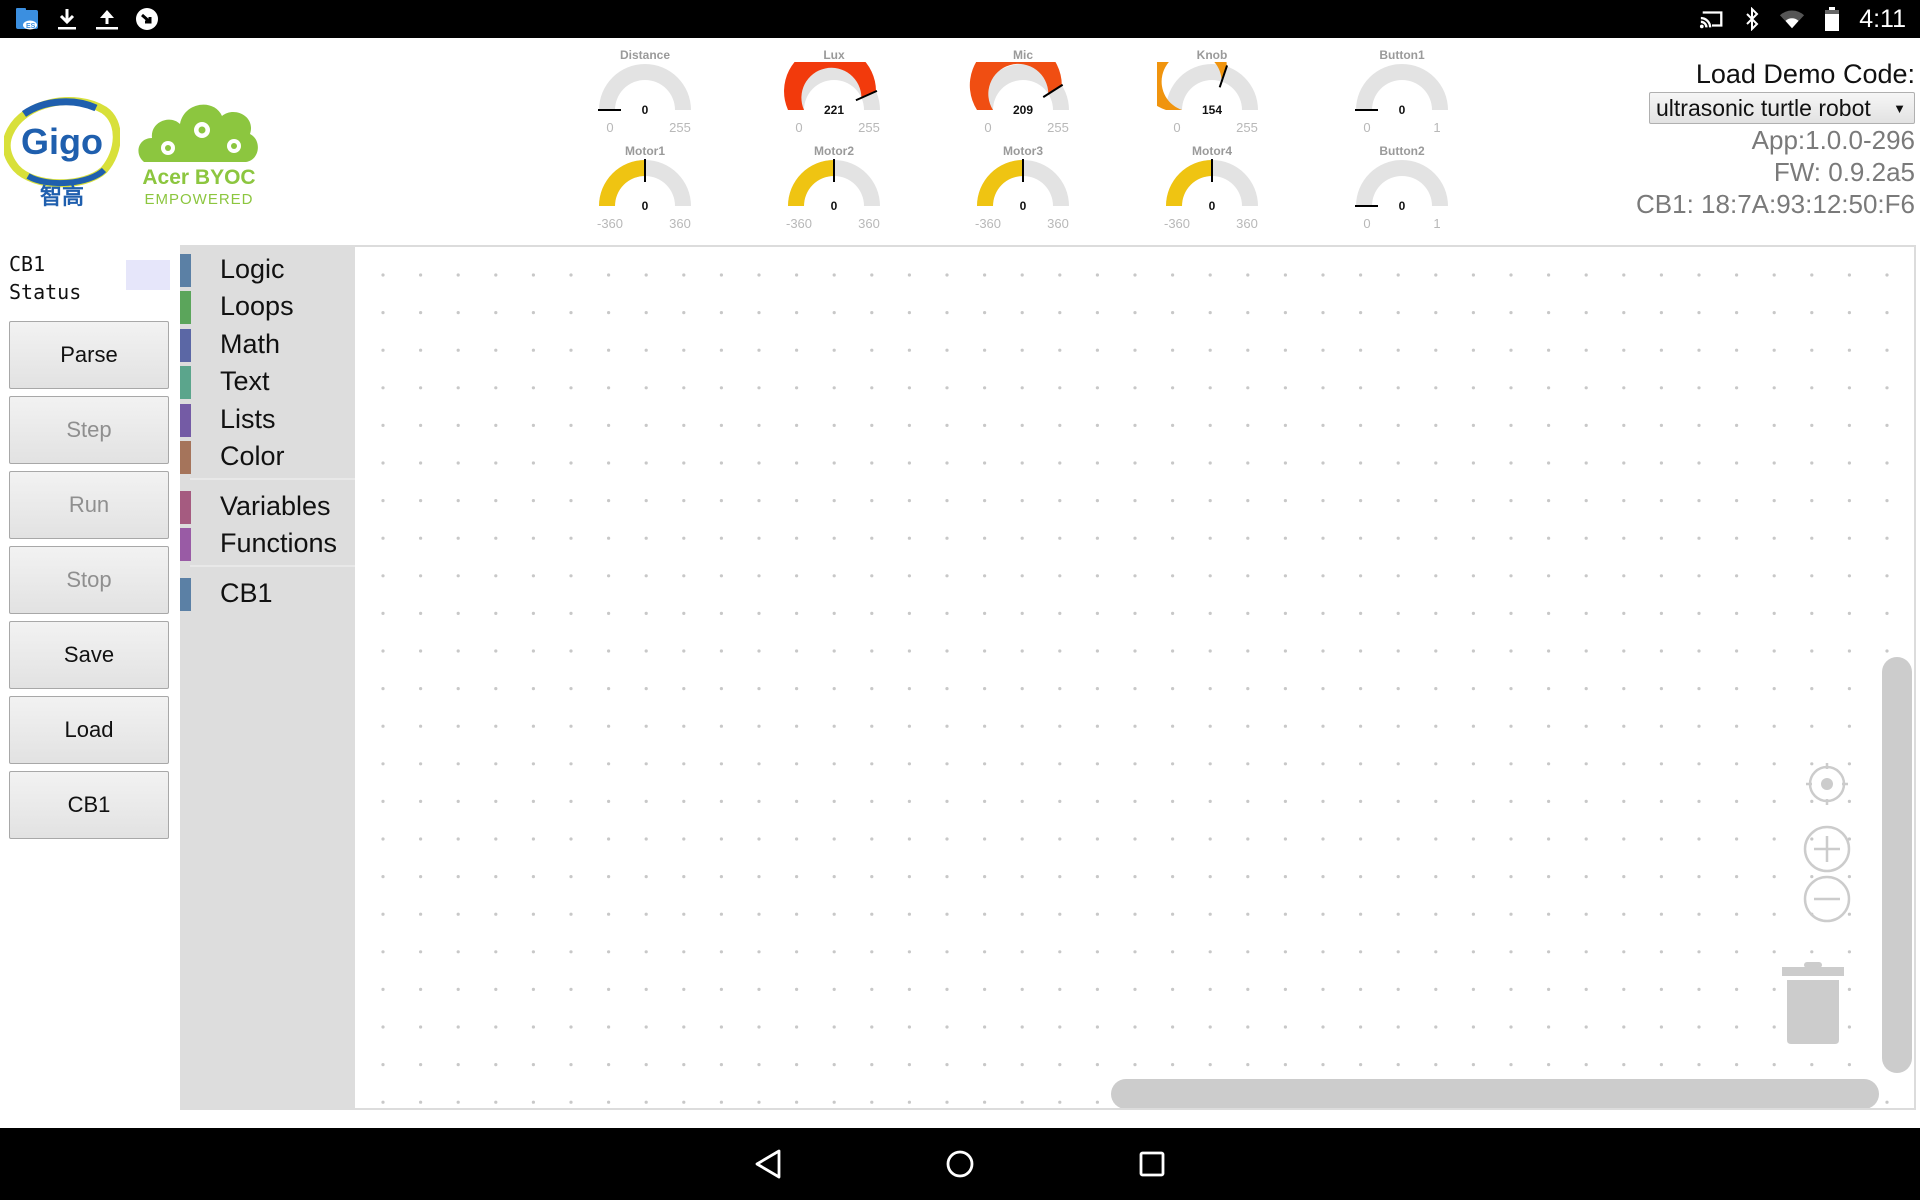 This screenshot has width=1920, height=1200. What do you see at coordinates (768, 1164) in the screenshot?
I see `back-icon` at bounding box center [768, 1164].